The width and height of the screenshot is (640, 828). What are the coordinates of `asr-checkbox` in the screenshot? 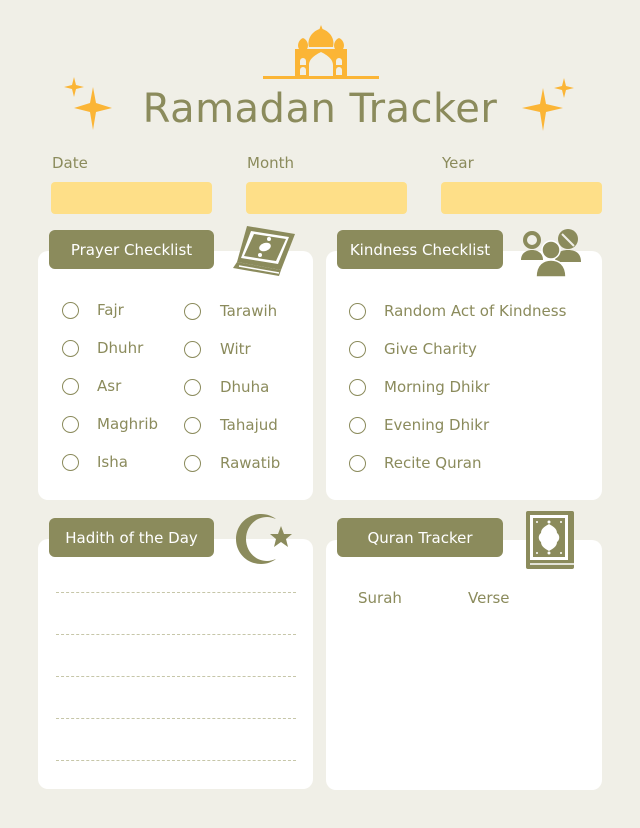 It's located at (70, 386).